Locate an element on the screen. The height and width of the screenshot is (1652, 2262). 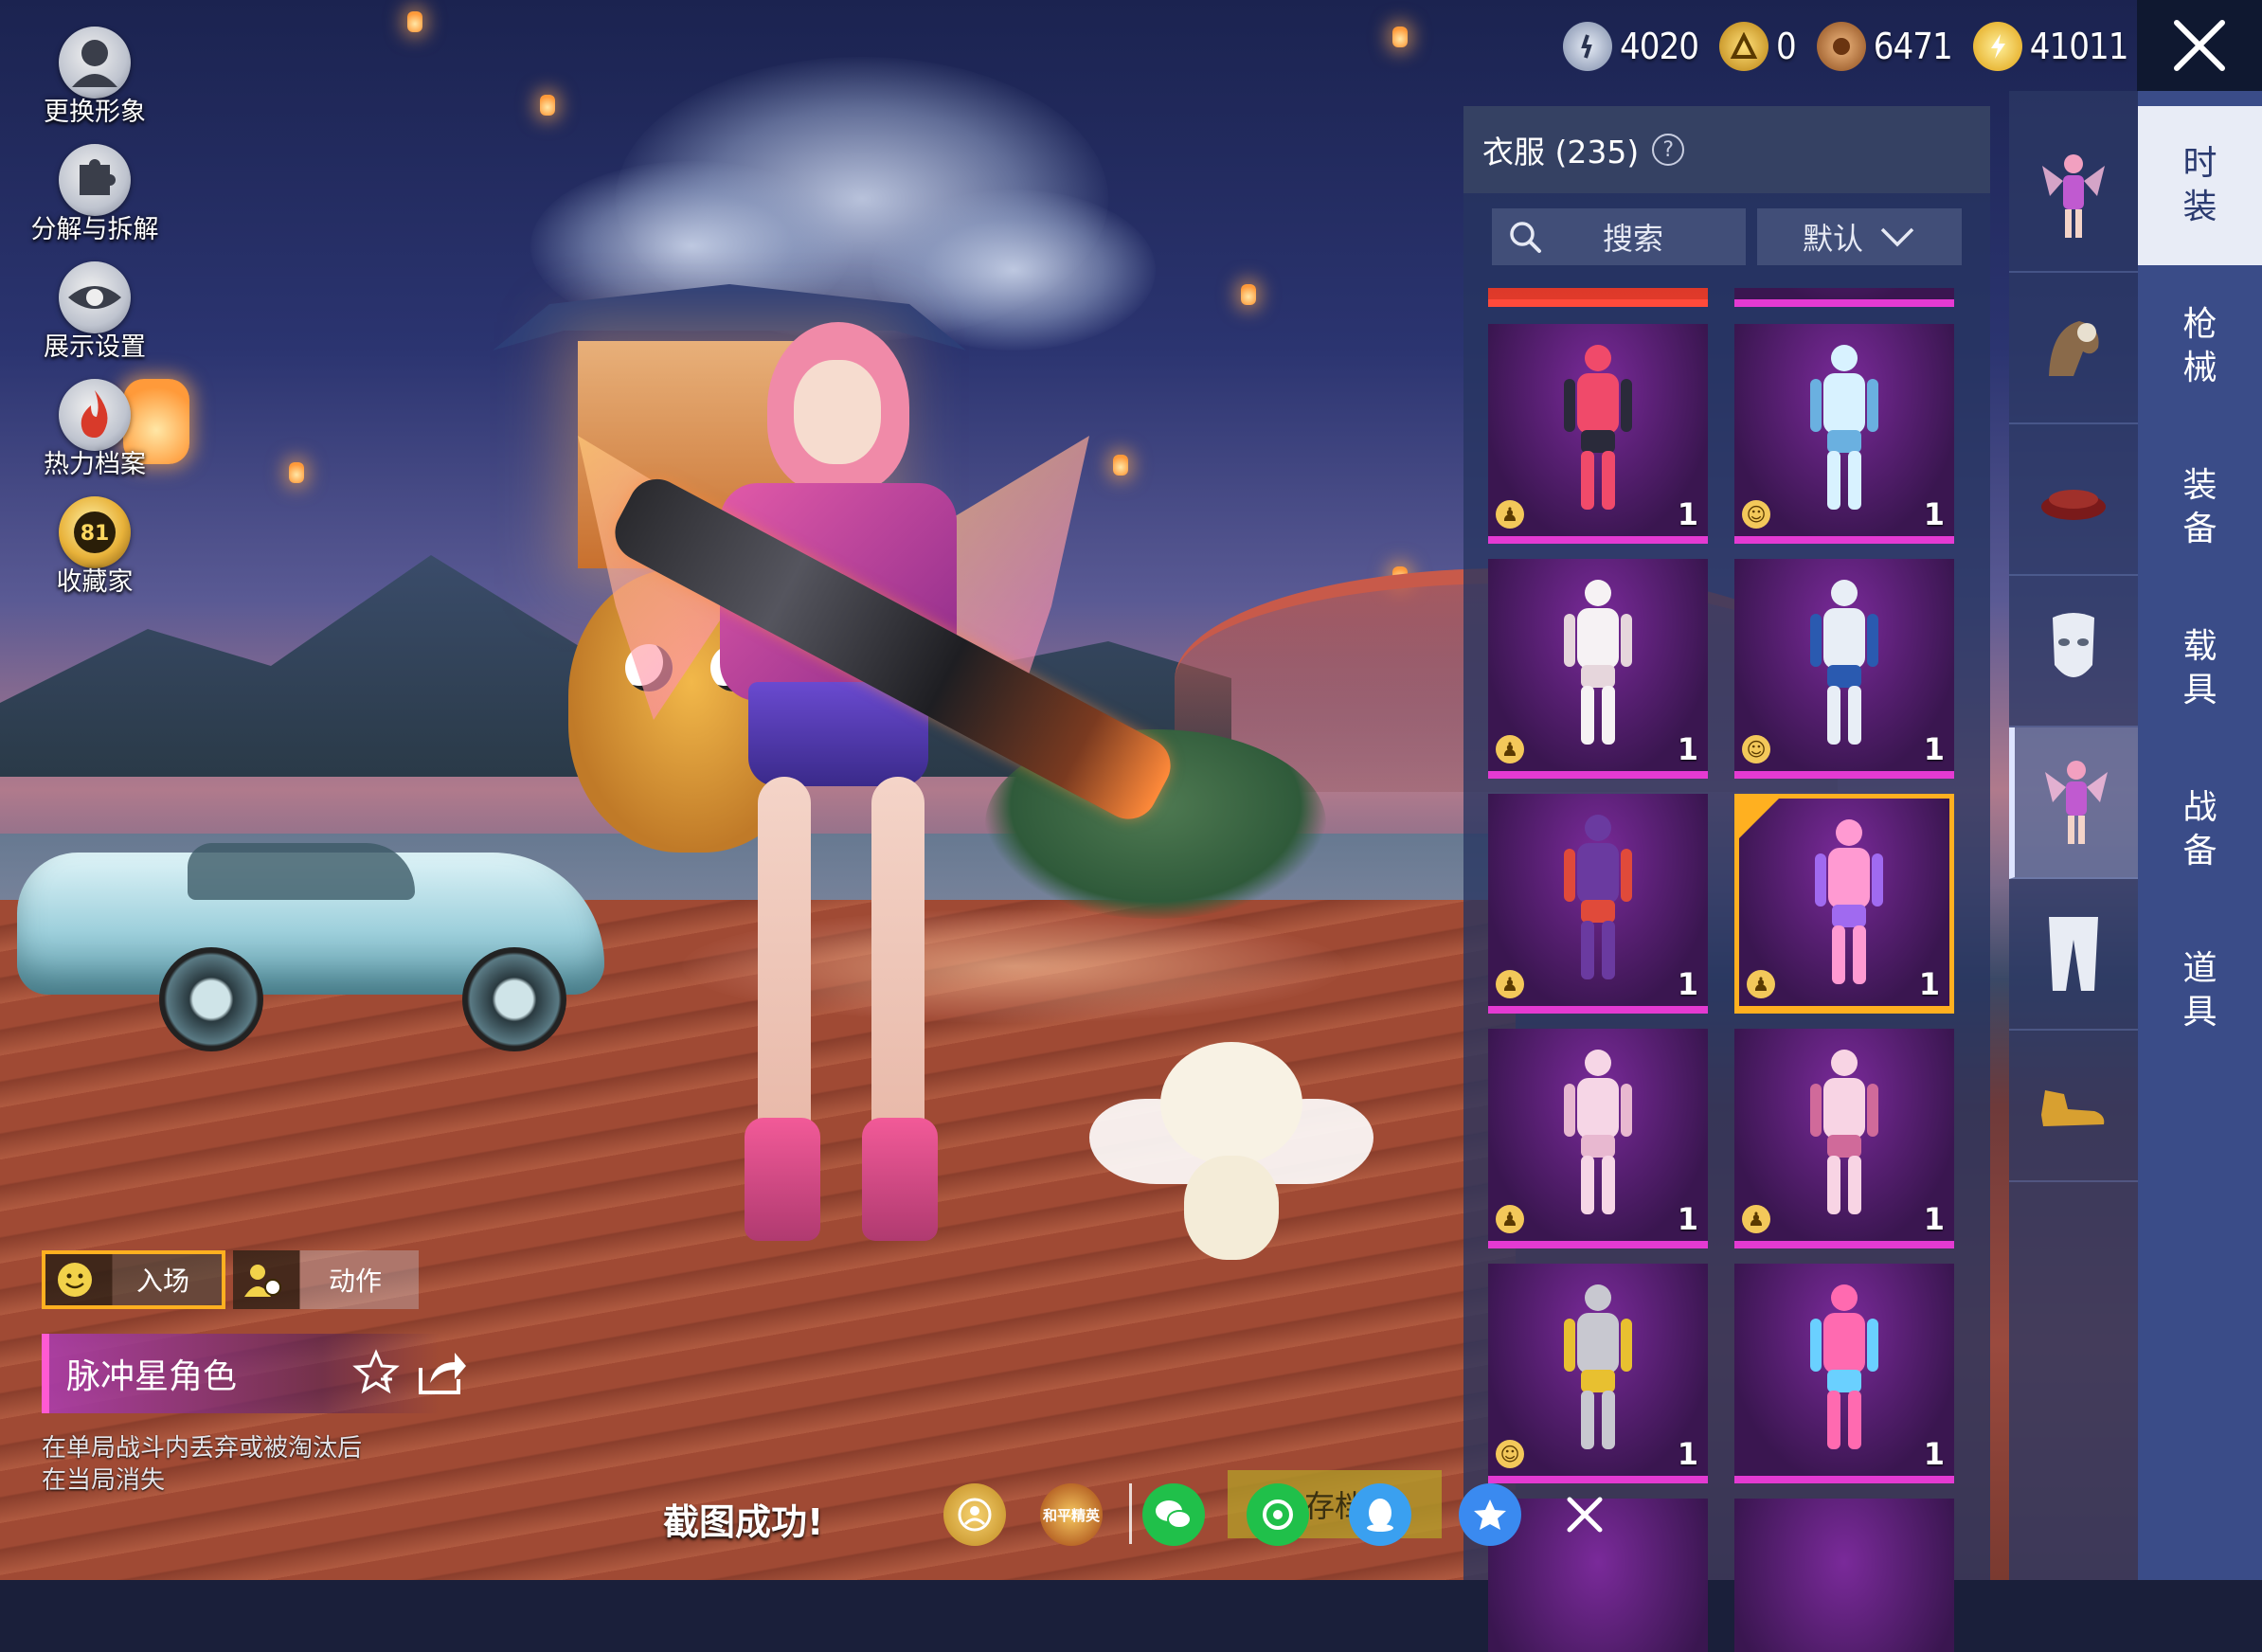
favorite-star-icon is located at coordinates (376, 1374).